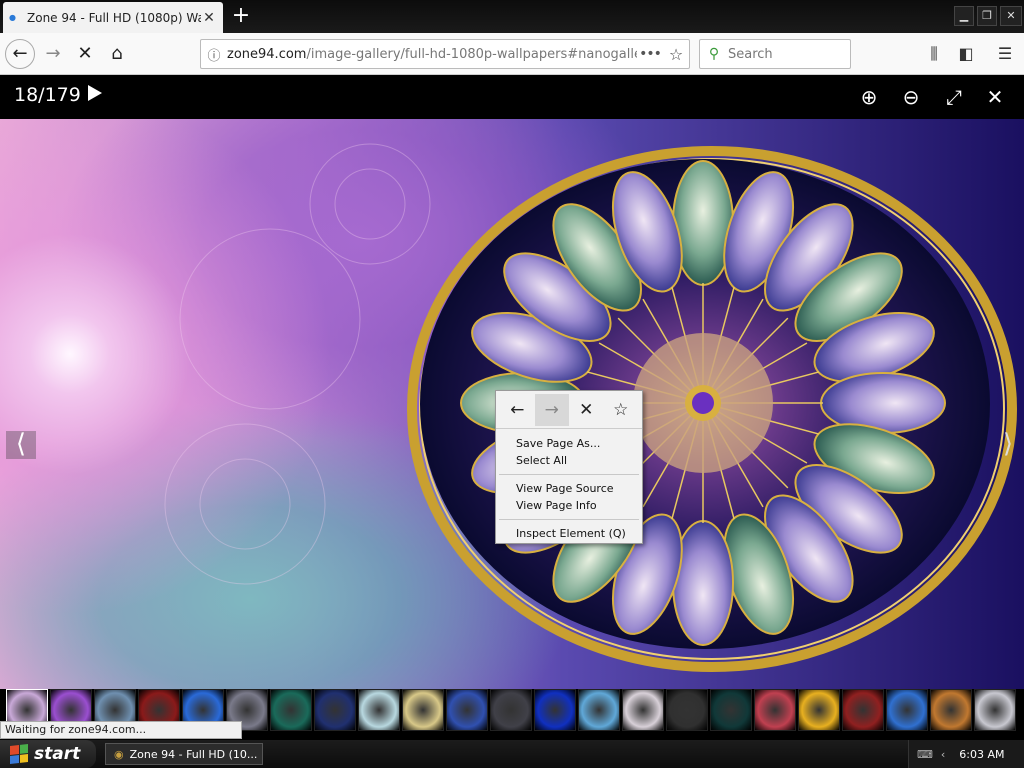  Describe the element at coordinates (869, 97) in the screenshot. I see `zoom-in-icon: ⊕` at that location.